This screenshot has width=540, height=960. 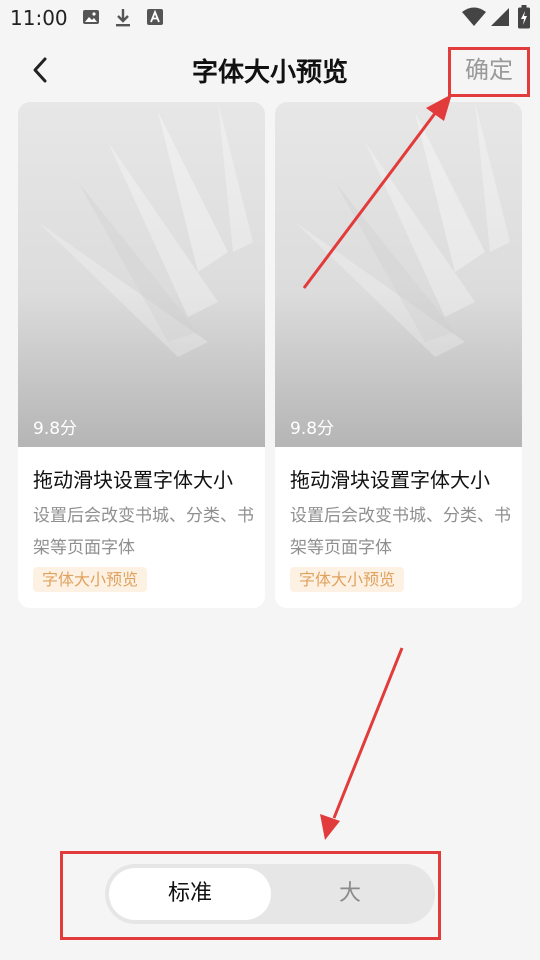 What do you see at coordinates (362, 743) in the screenshot?
I see `annotation-arrow-to-toggle` at bounding box center [362, 743].